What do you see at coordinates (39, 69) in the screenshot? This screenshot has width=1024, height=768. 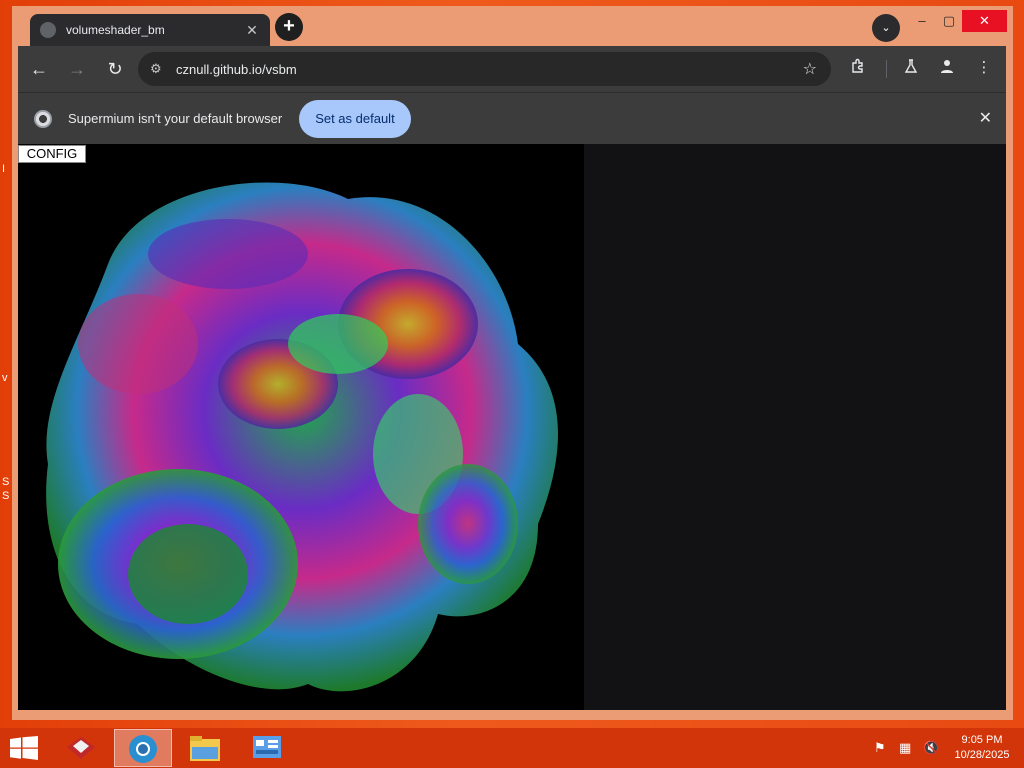 I see `back-button: ←` at bounding box center [39, 69].